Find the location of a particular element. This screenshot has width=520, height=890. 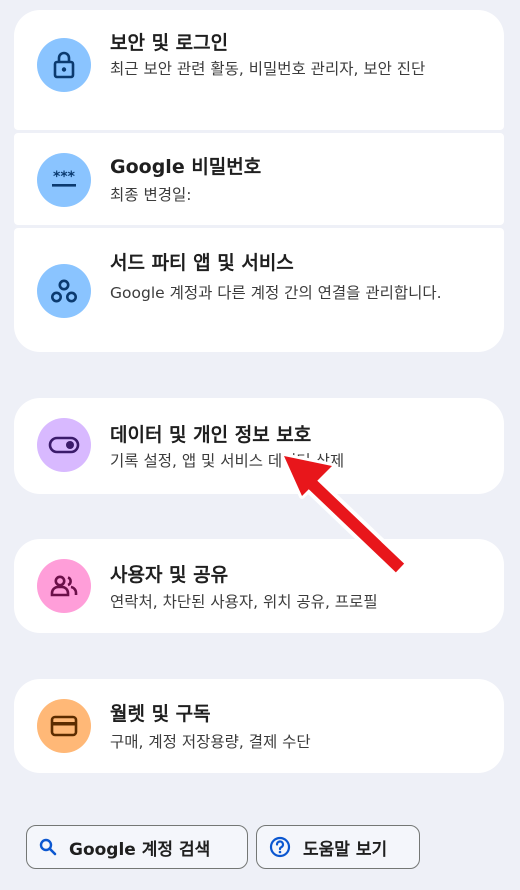

google-password-item: *** Google 비밀번호 최종 변경일: is located at coordinates (259, 179).